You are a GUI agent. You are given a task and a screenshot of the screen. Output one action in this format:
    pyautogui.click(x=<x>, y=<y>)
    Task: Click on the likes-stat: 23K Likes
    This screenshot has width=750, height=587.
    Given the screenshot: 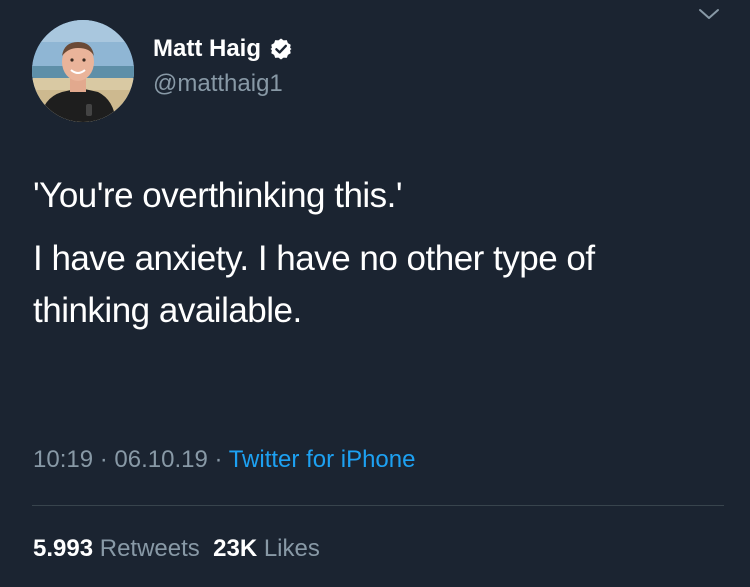 What is the action you would take?
    pyautogui.click(x=266, y=548)
    